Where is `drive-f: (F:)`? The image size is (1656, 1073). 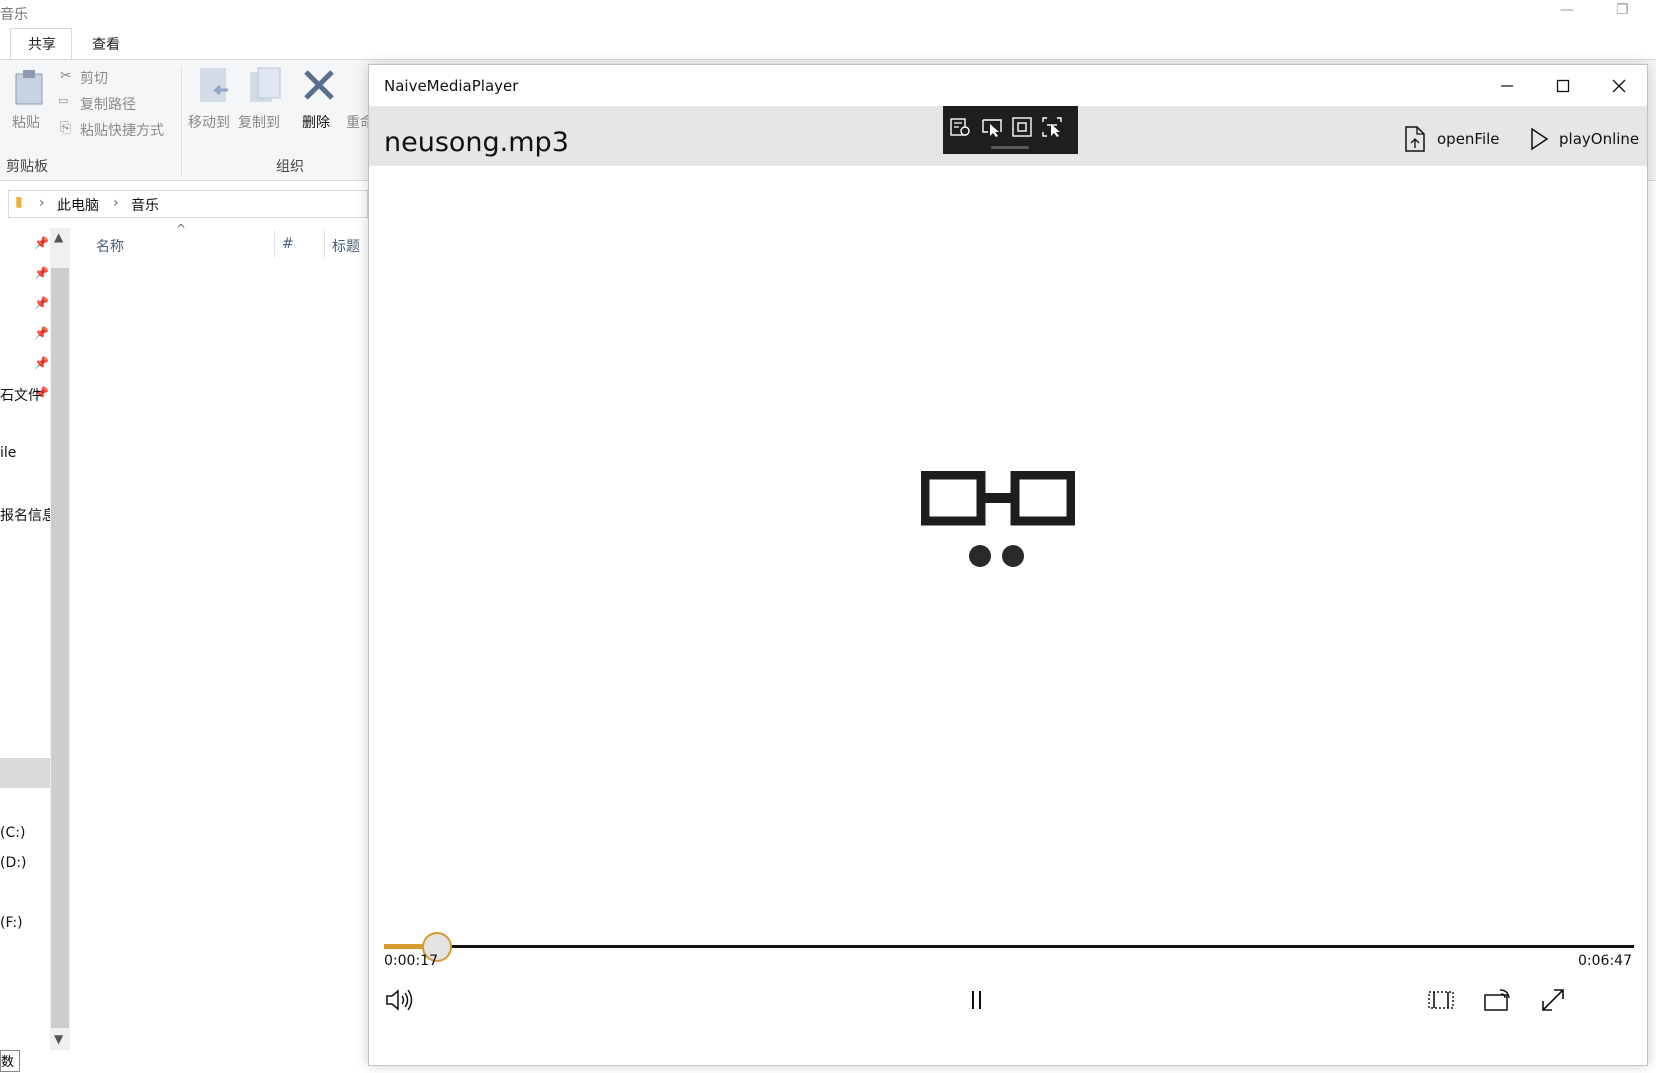
drive-f: (F:) is located at coordinates (11, 923).